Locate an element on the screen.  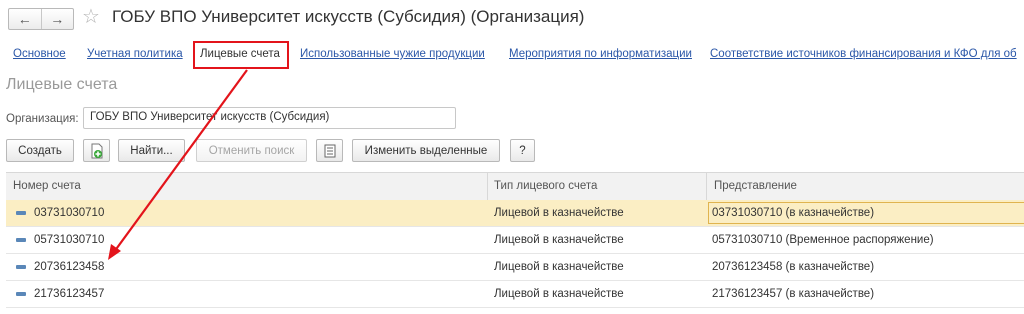
annotation-arrow is located at coordinates (178, 164).